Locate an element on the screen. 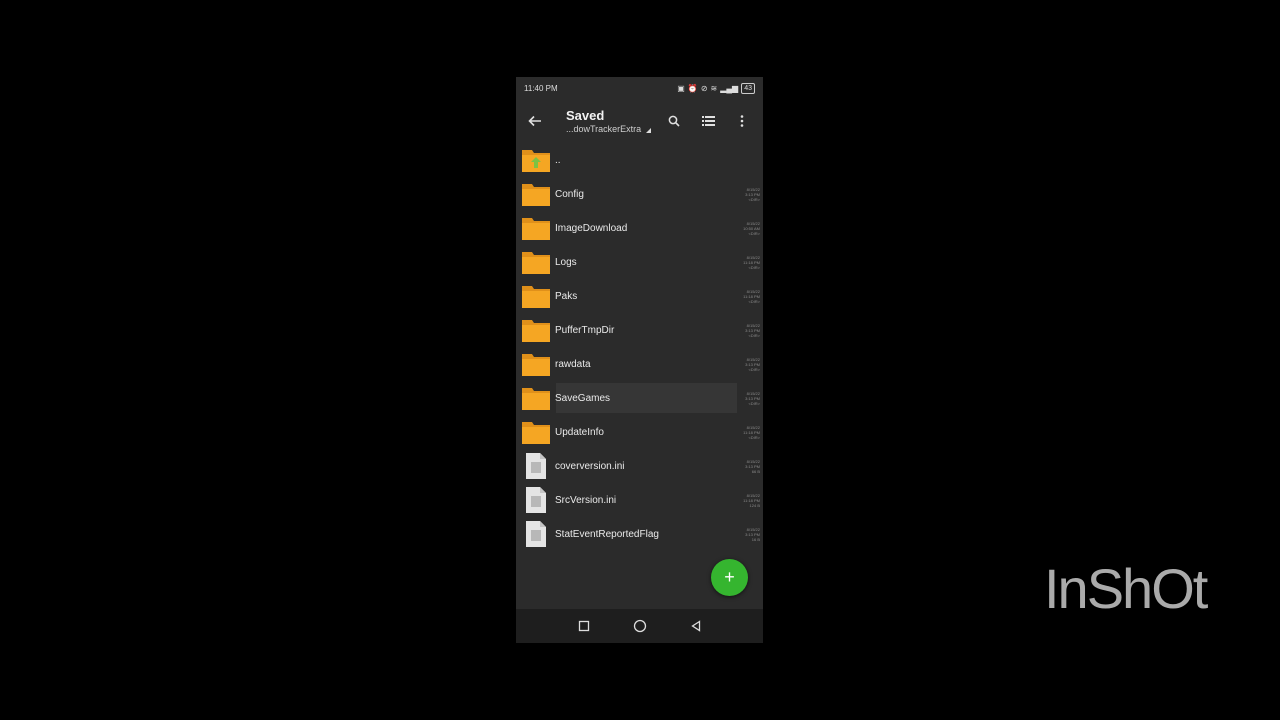  list-view-icon is located at coordinates (708, 121).